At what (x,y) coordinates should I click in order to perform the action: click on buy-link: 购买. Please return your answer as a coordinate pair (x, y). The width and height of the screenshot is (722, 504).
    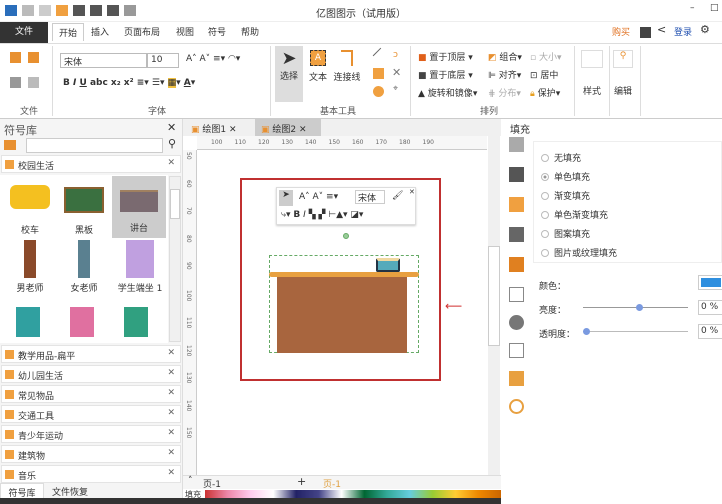
    Looking at the image, I should click on (621, 31).